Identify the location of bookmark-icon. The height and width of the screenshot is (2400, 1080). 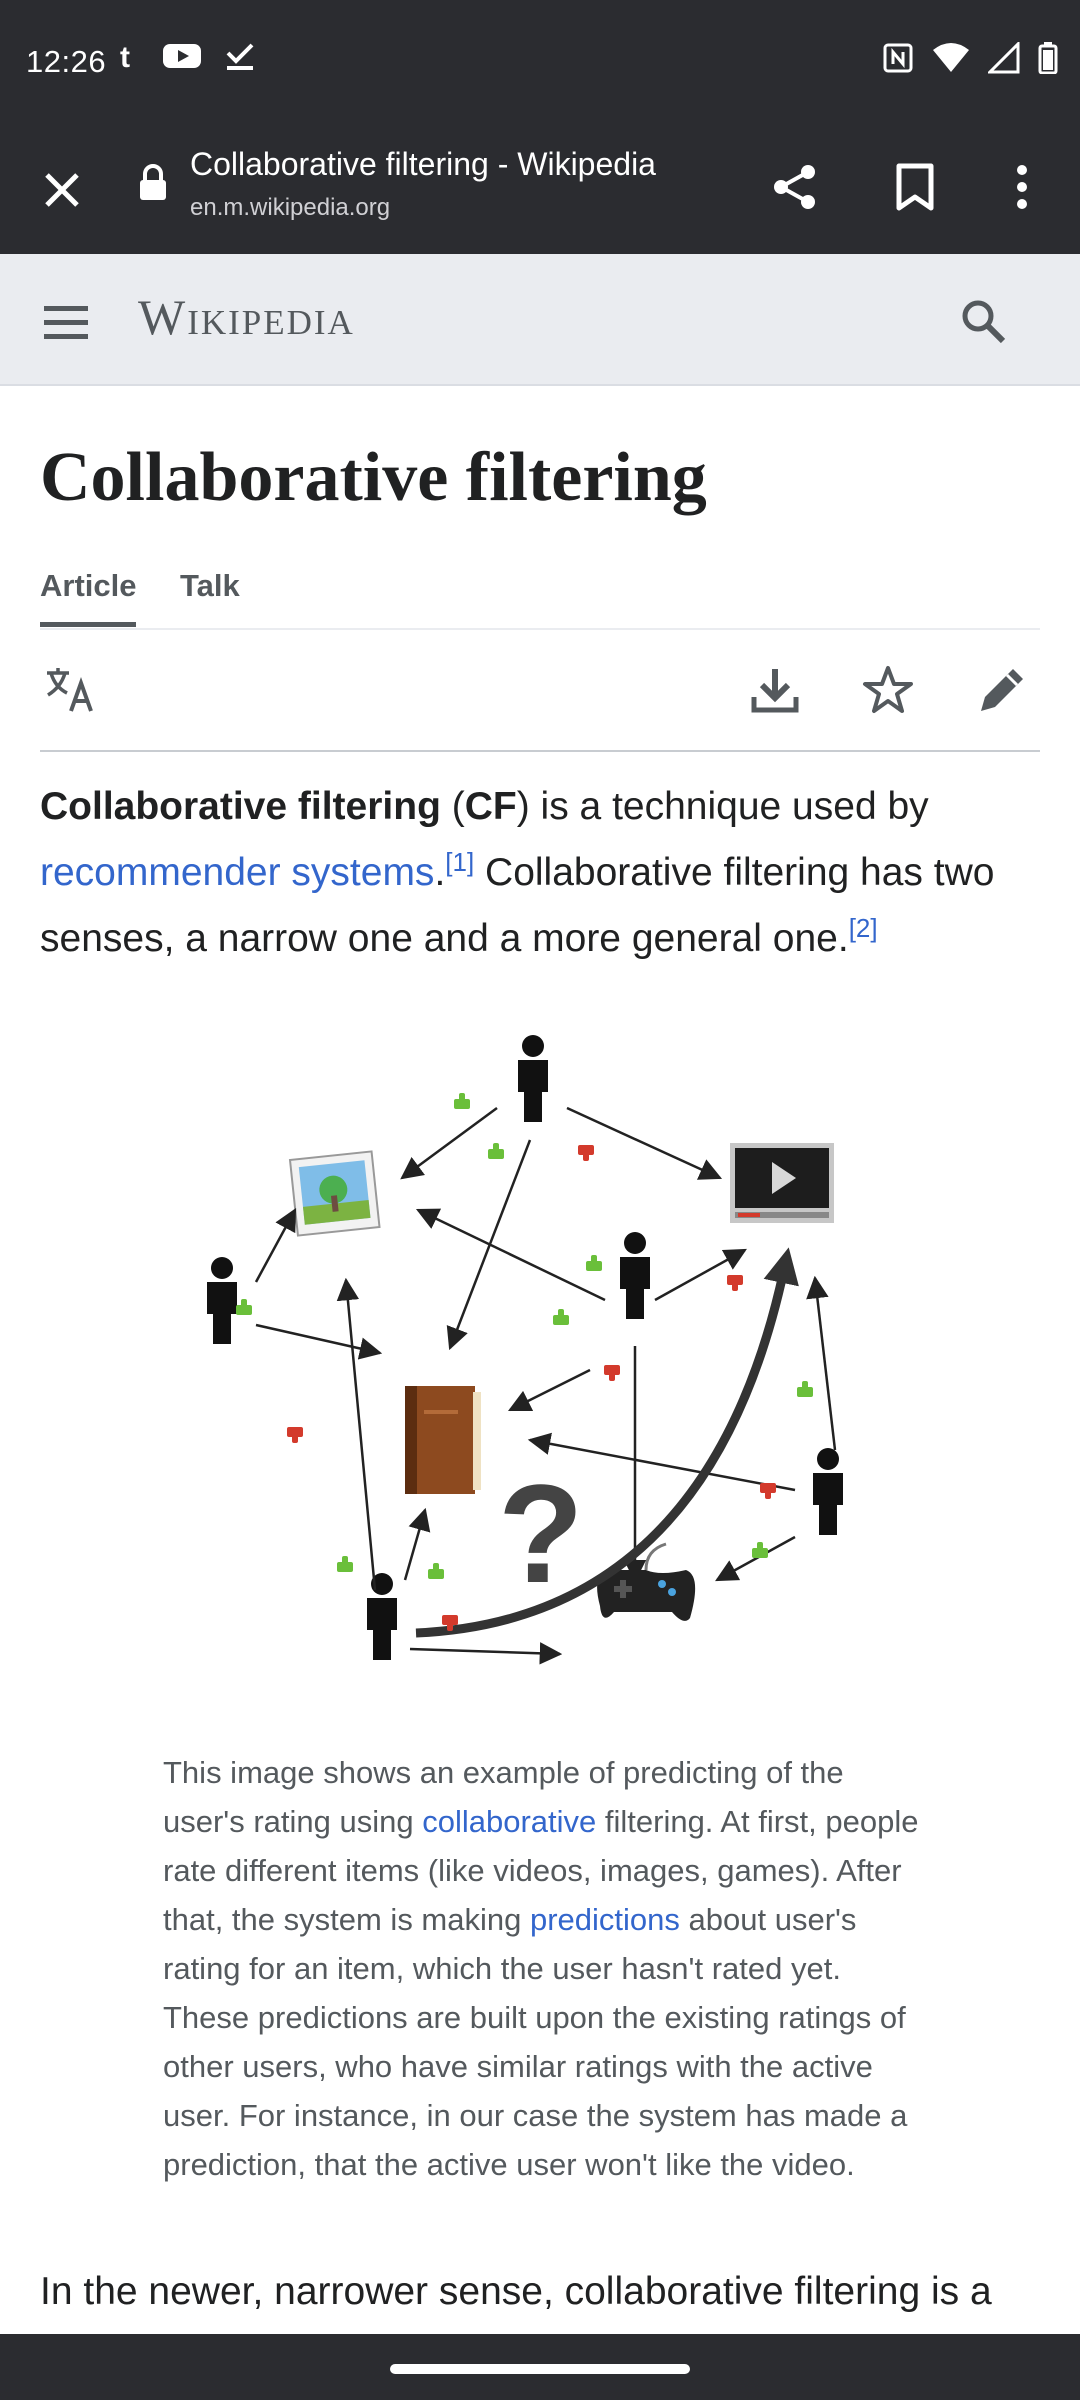
(915, 187).